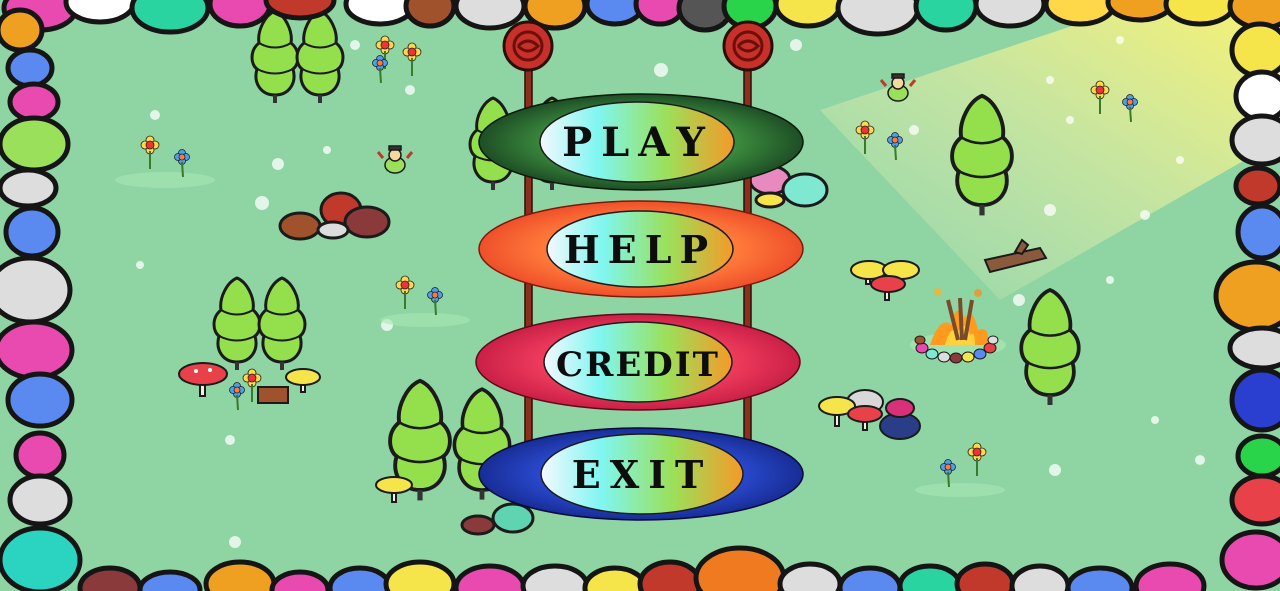 Image resolution: width=1280 pixels, height=591 pixels. Describe the element at coordinates (638, 365) in the screenshot. I see `credit-label: CREDIT` at that location.